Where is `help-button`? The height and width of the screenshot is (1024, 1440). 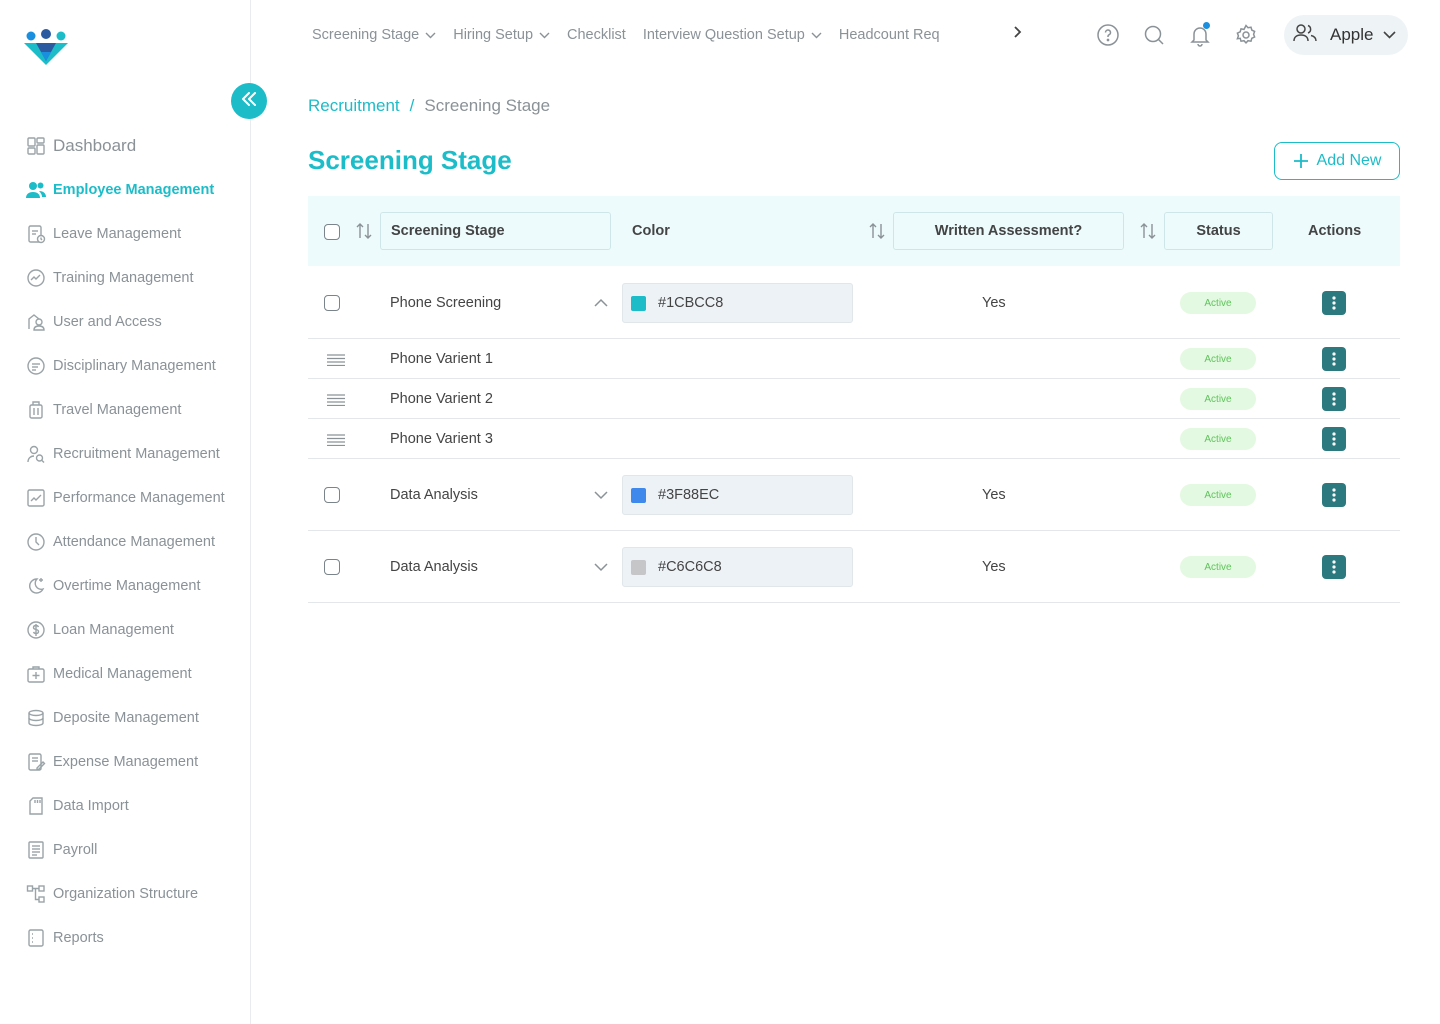 help-button is located at coordinates (1108, 35).